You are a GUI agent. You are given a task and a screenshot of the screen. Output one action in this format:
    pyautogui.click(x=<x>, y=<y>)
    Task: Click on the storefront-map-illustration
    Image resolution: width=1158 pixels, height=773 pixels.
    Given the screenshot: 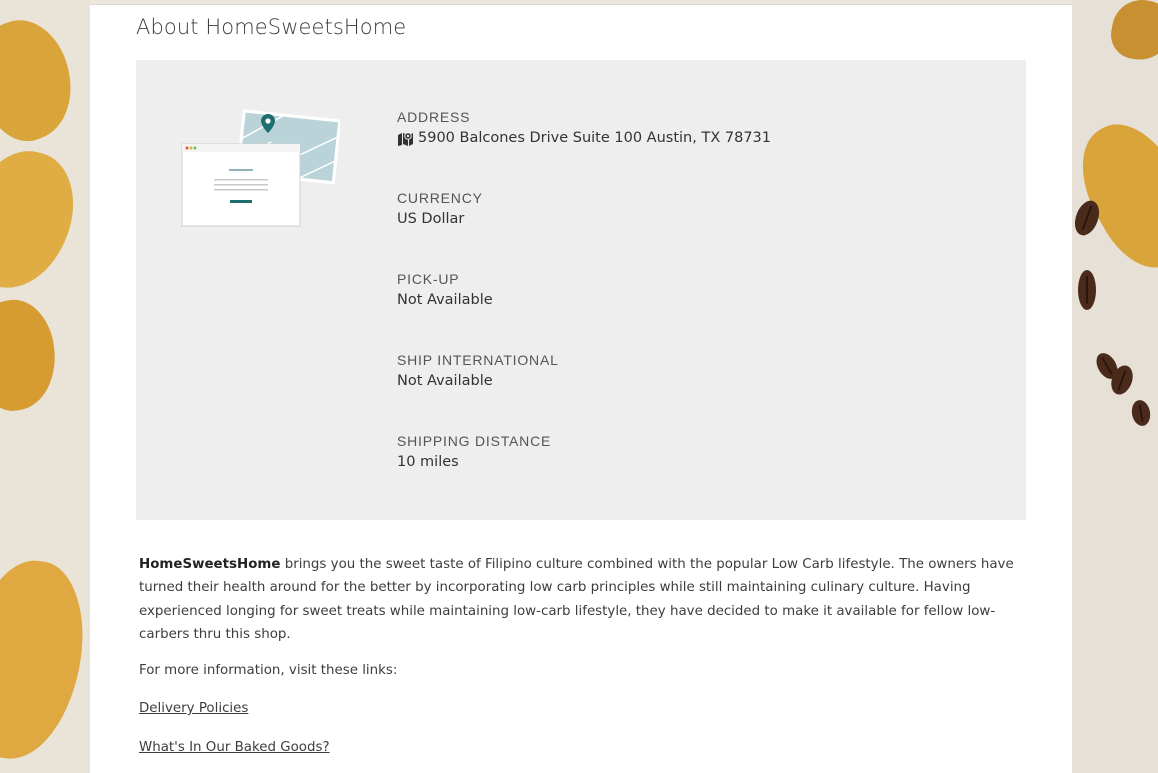 What is the action you would take?
    pyautogui.click(x=260, y=168)
    